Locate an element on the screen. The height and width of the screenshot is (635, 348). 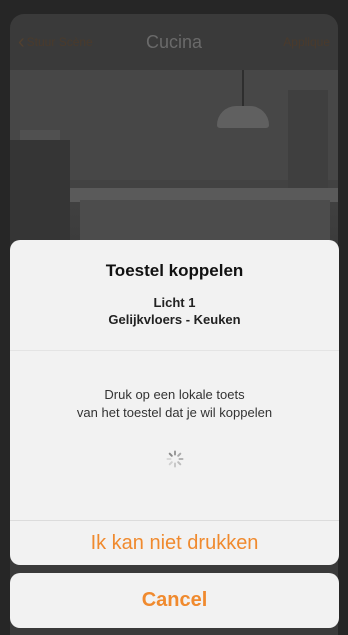
cancel-button: Cancel is located at coordinates (174, 600).